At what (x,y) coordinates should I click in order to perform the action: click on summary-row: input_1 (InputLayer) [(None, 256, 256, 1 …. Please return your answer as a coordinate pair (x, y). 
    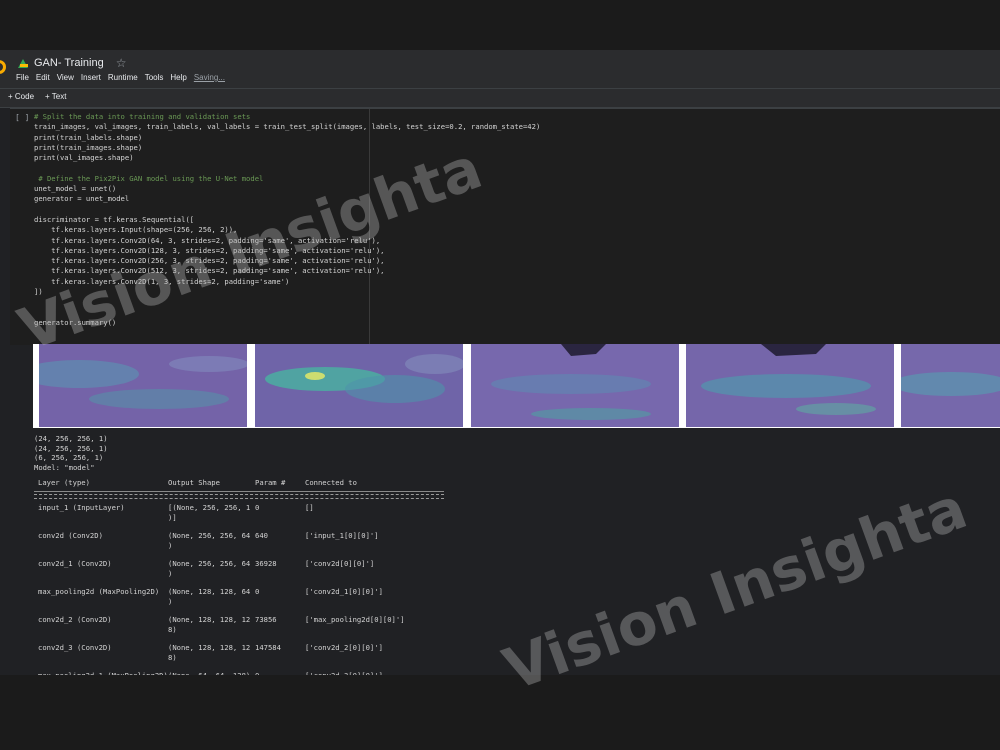
    Looking at the image, I should click on (239, 517).